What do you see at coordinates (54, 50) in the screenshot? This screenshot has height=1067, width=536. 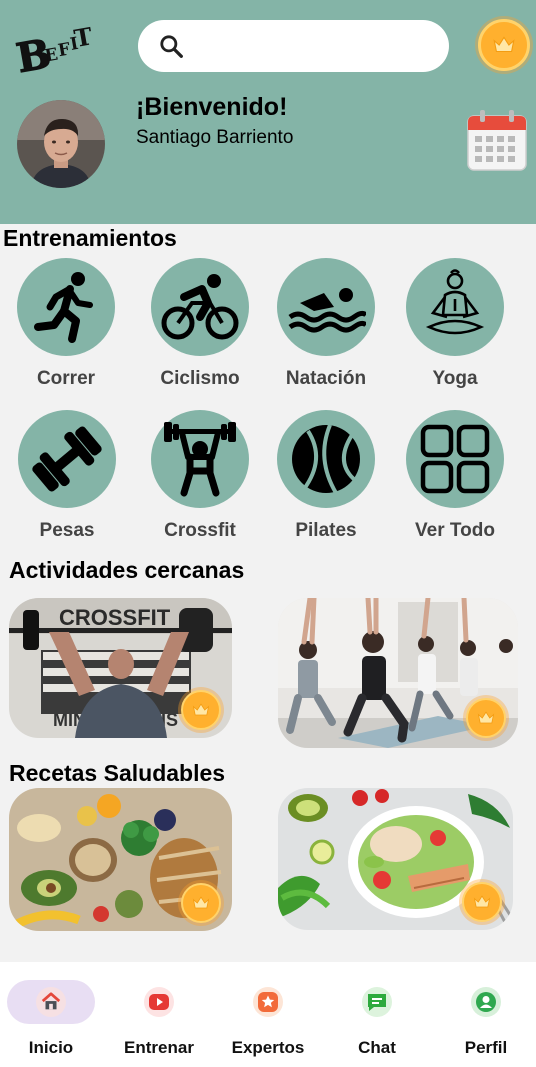 I see `befit-logo: B E F I T` at bounding box center [54, 50].